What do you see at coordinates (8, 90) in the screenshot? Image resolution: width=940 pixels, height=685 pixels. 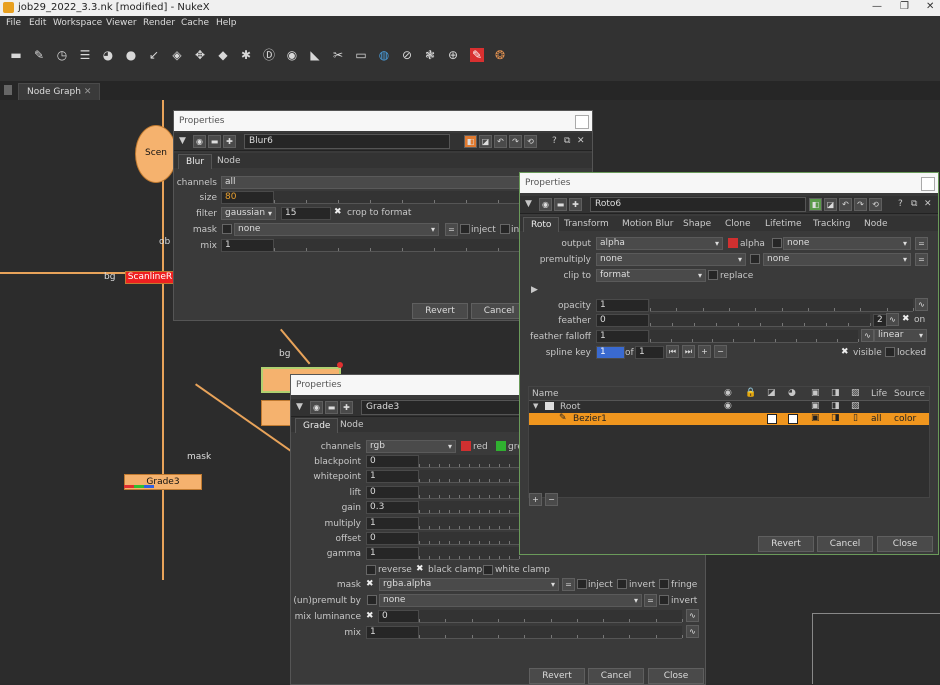 I see `pane-menu-icon` at bounding box center [8, 90].